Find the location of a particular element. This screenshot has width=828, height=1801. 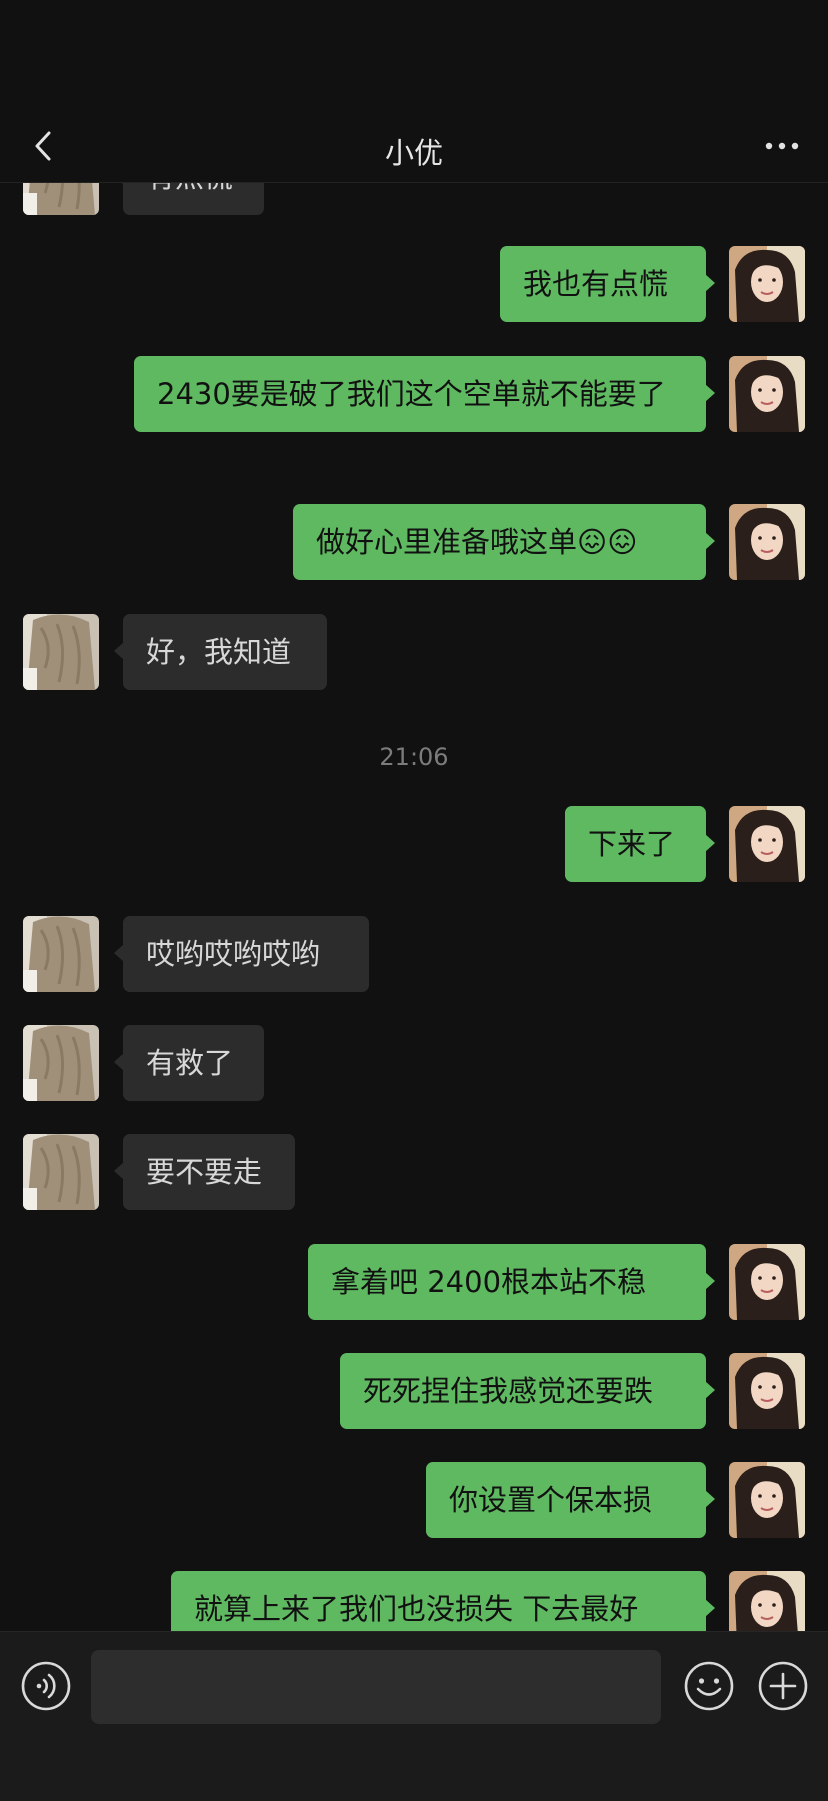

emoji-icon is located at coordinates (709, 1686).